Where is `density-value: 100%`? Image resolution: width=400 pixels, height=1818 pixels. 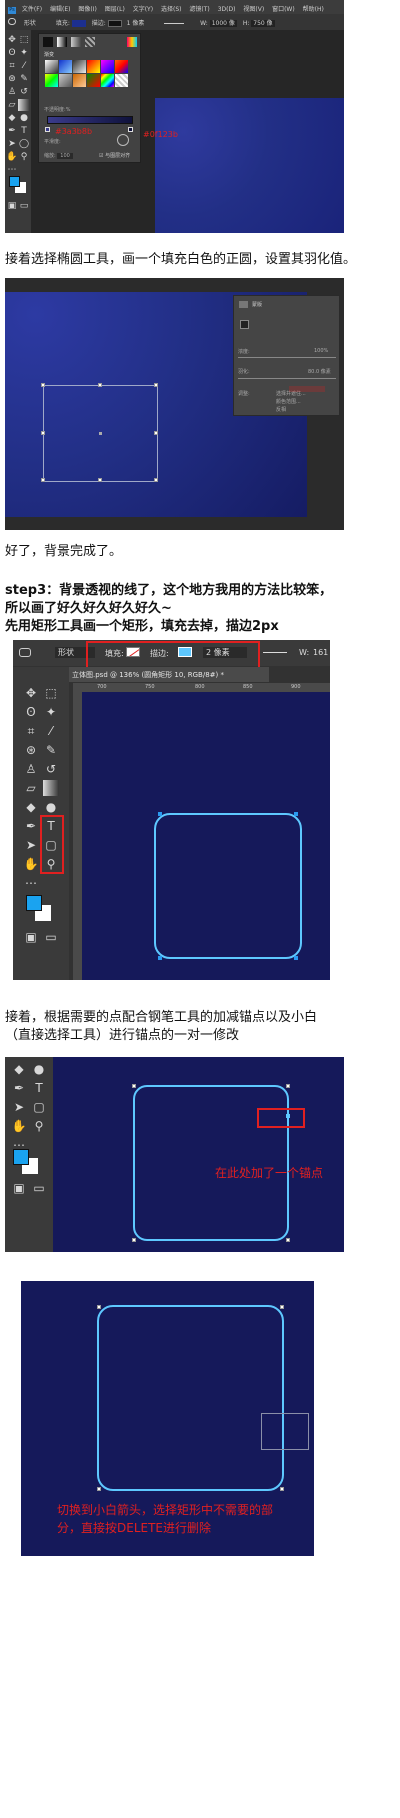
density-value: 100% is located at coordinates (321, 351).